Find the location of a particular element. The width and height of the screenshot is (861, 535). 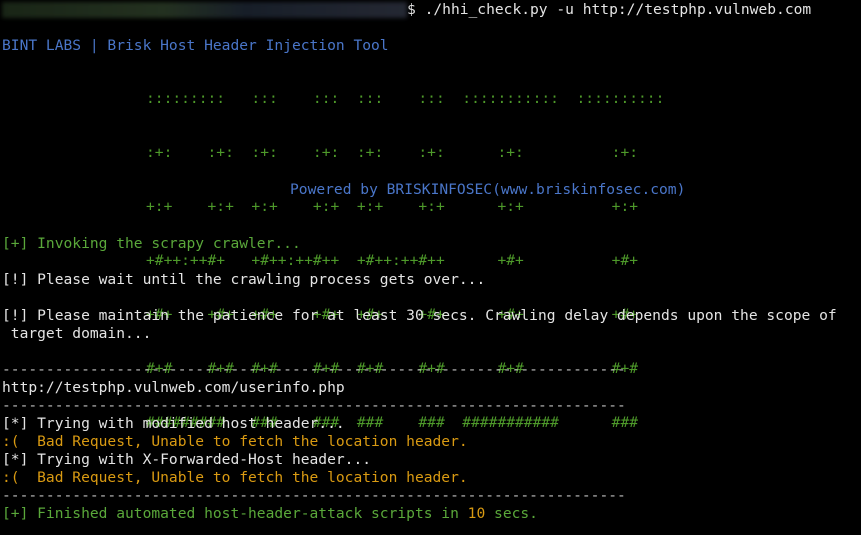

ascii-art-row: :+: :+: :+: :+: :+: :+: :+: :+: is located at coordinates (392, 152).